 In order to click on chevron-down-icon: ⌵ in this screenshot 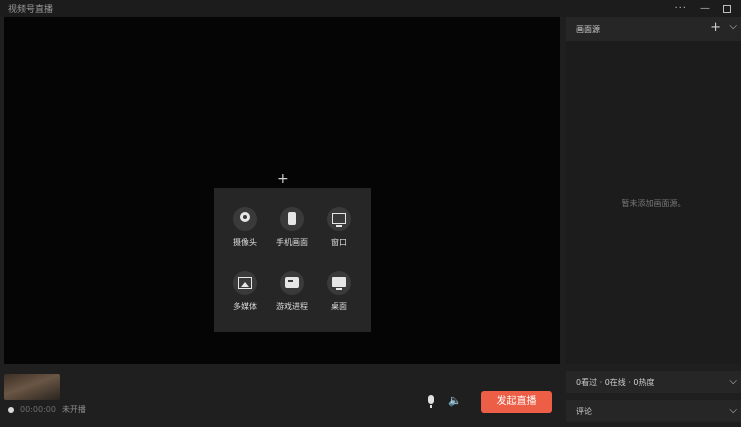, I will do `click(733, 27)`.